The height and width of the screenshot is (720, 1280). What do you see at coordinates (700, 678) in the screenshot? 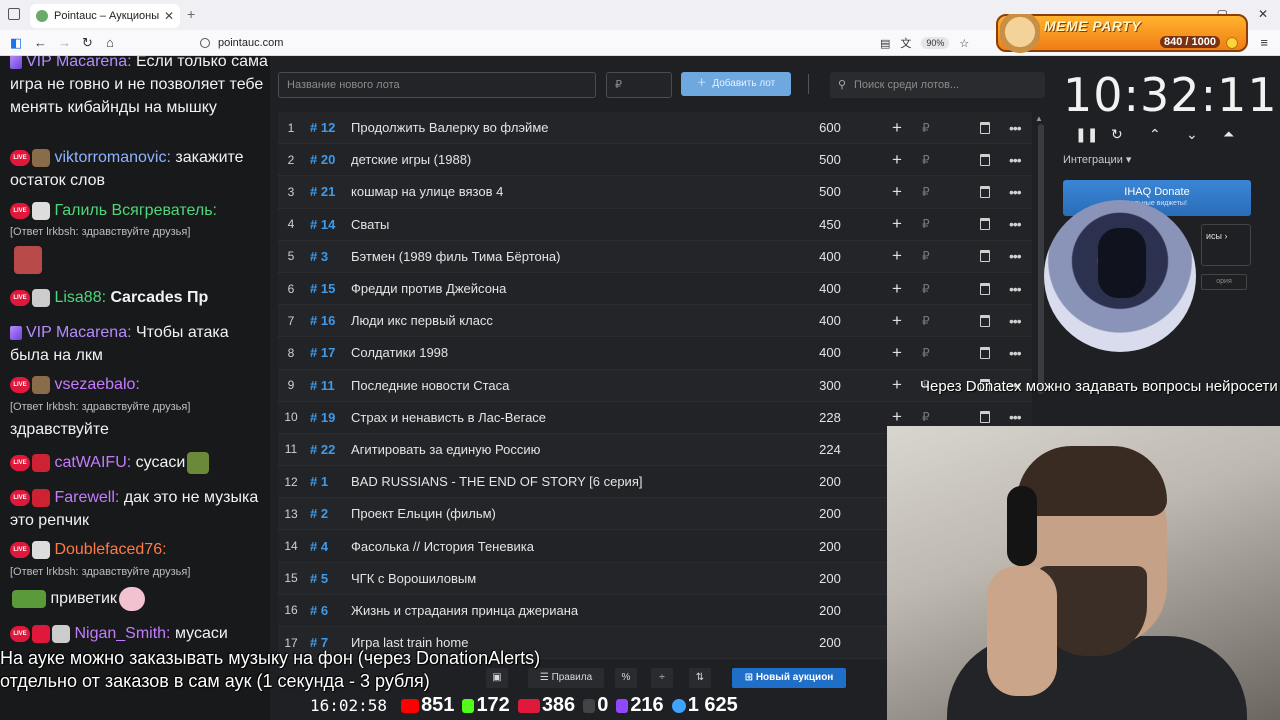
I see `sort-icon: ⇅` at bounding box center [700, 678].